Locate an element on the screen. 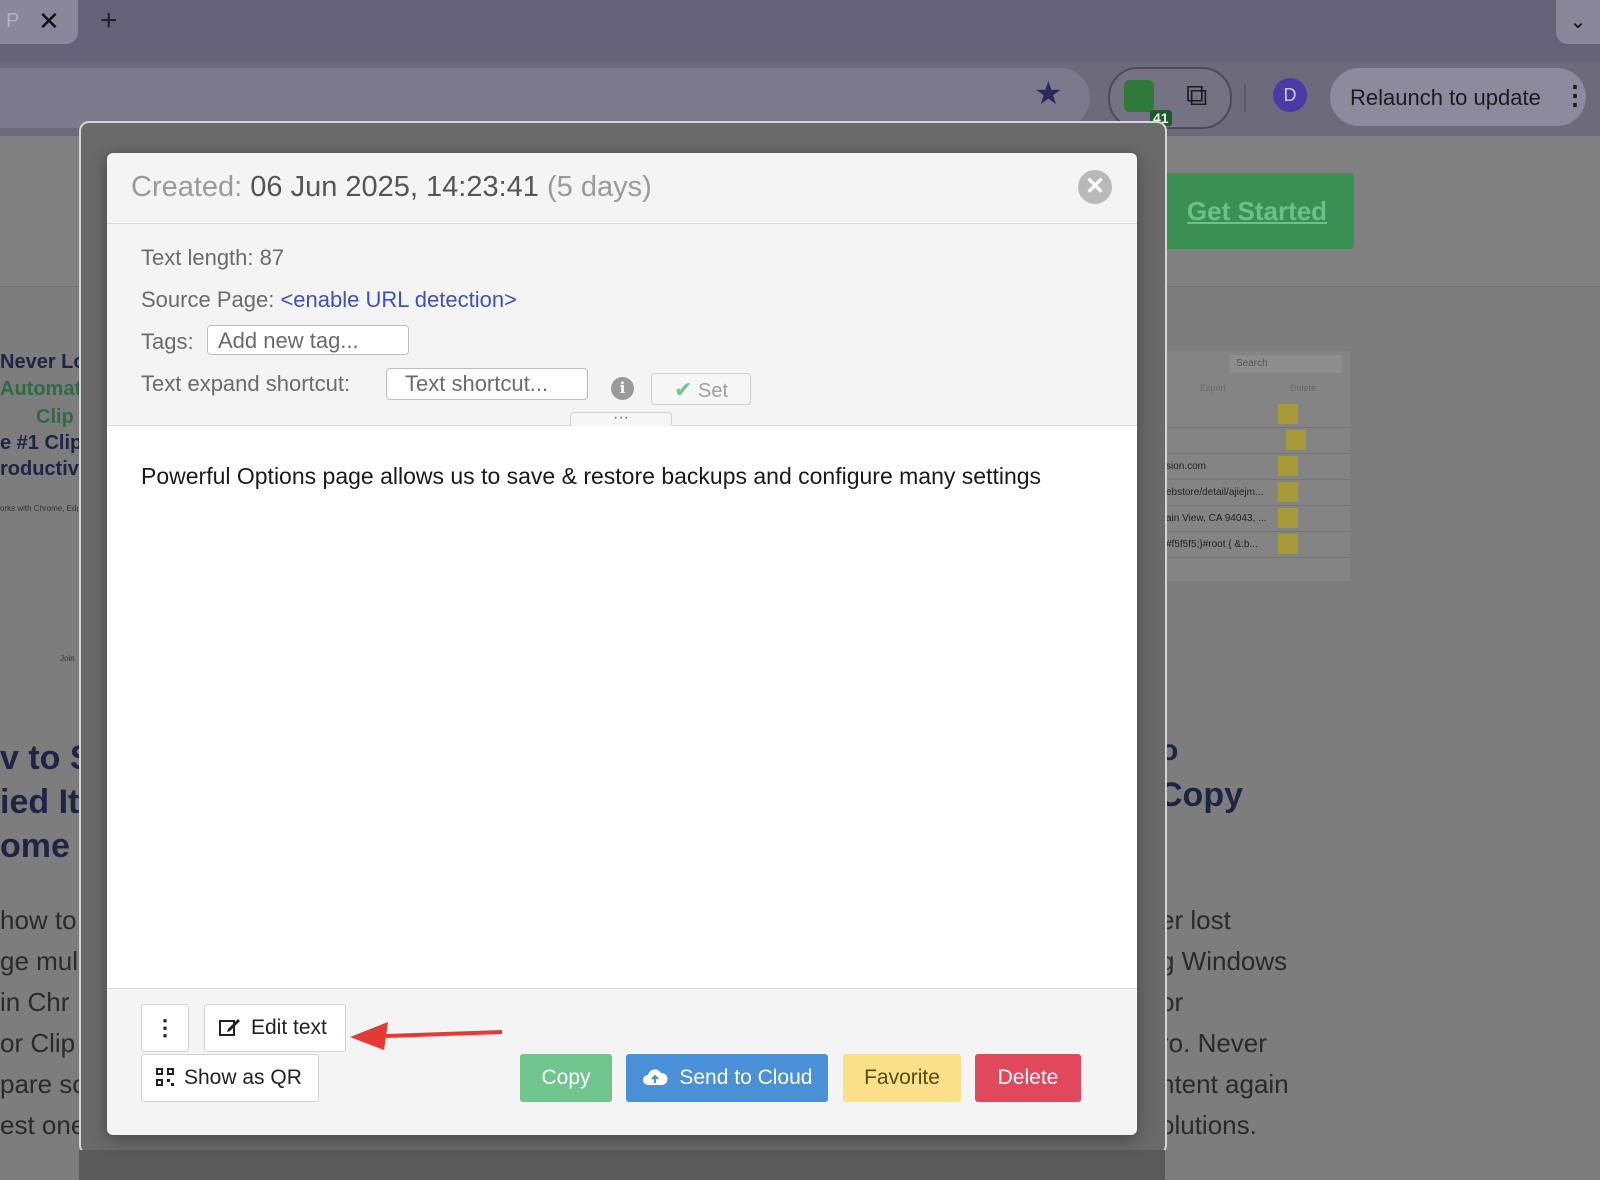 The image size is (1600, 1180). created-date: 06 Jun 2025, 14:23:41 is located at coordinates (394, 187).